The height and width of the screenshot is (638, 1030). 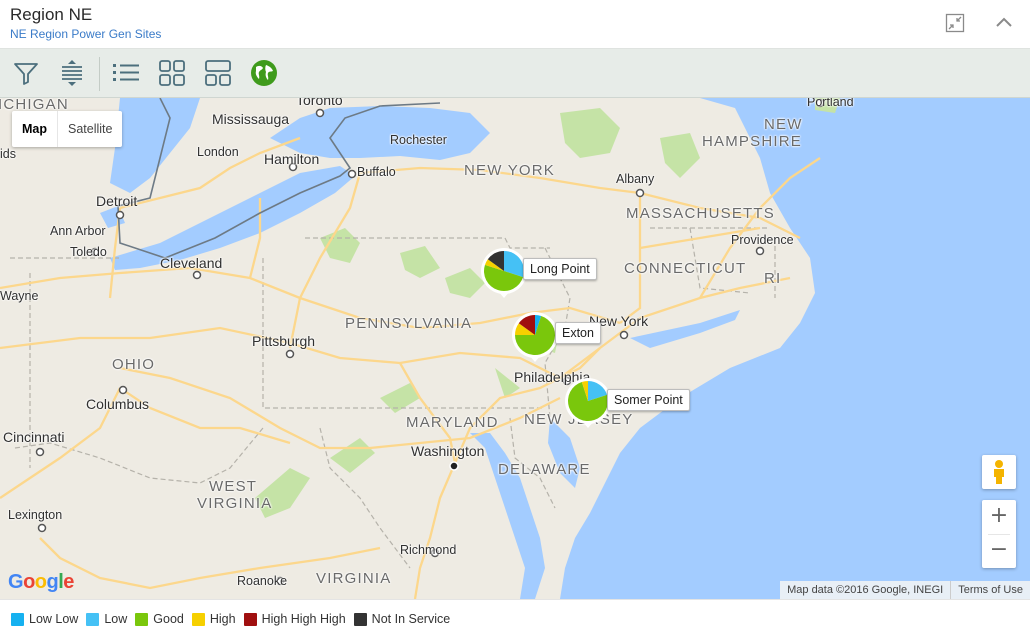 I want to click on split-view-button, so click(x=218, y=73).